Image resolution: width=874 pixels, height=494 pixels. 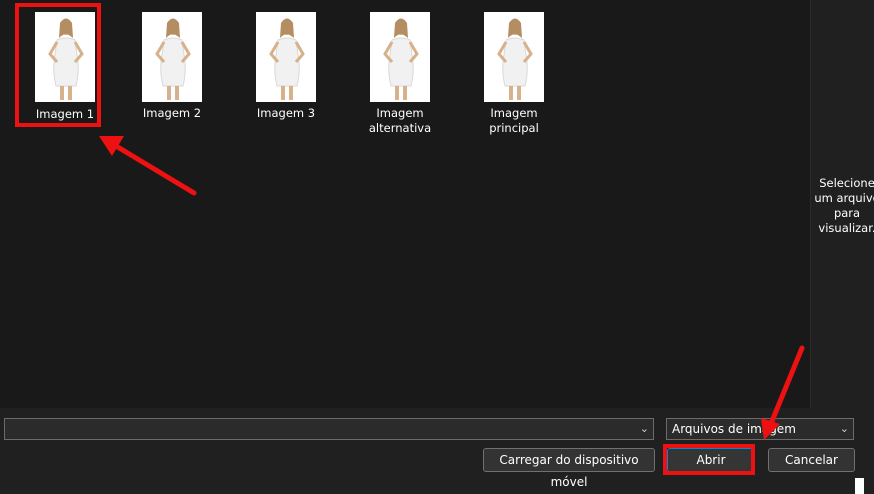 I want to click on file-item-imagem-3: Imagem 3, so click(x=286, y=81).